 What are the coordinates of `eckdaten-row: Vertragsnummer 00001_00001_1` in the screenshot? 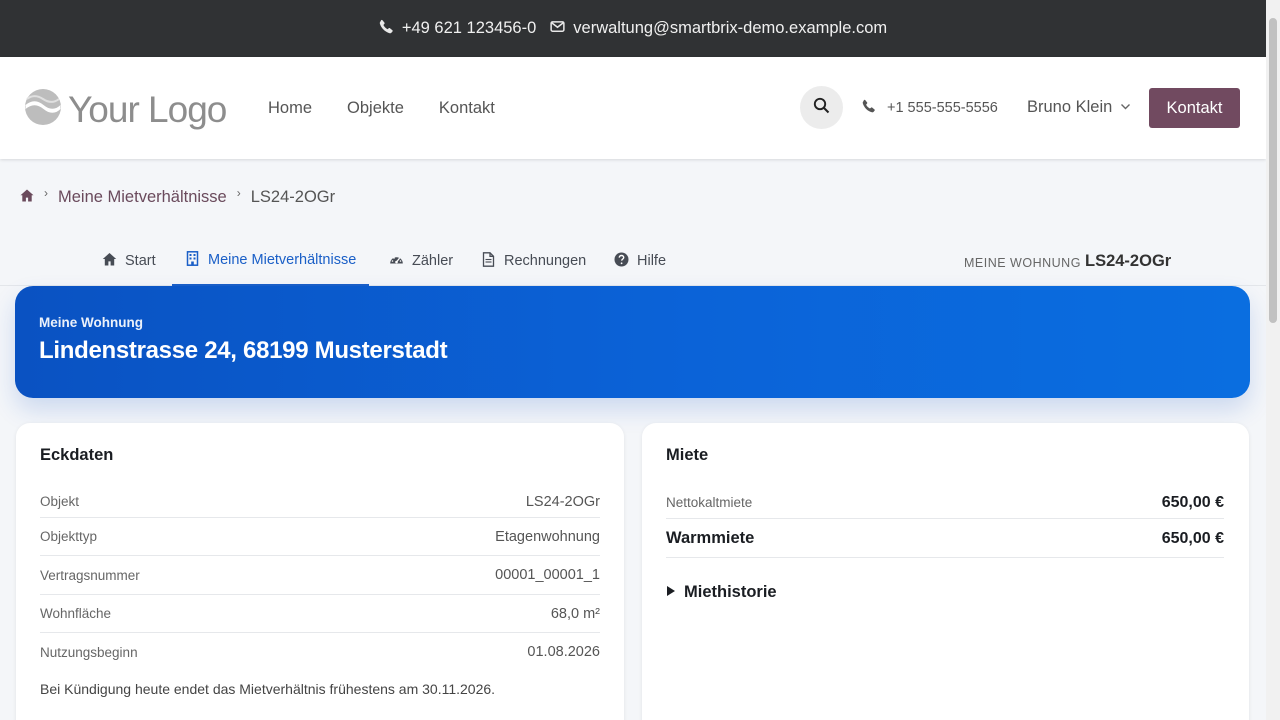 It's located at (320, 575).